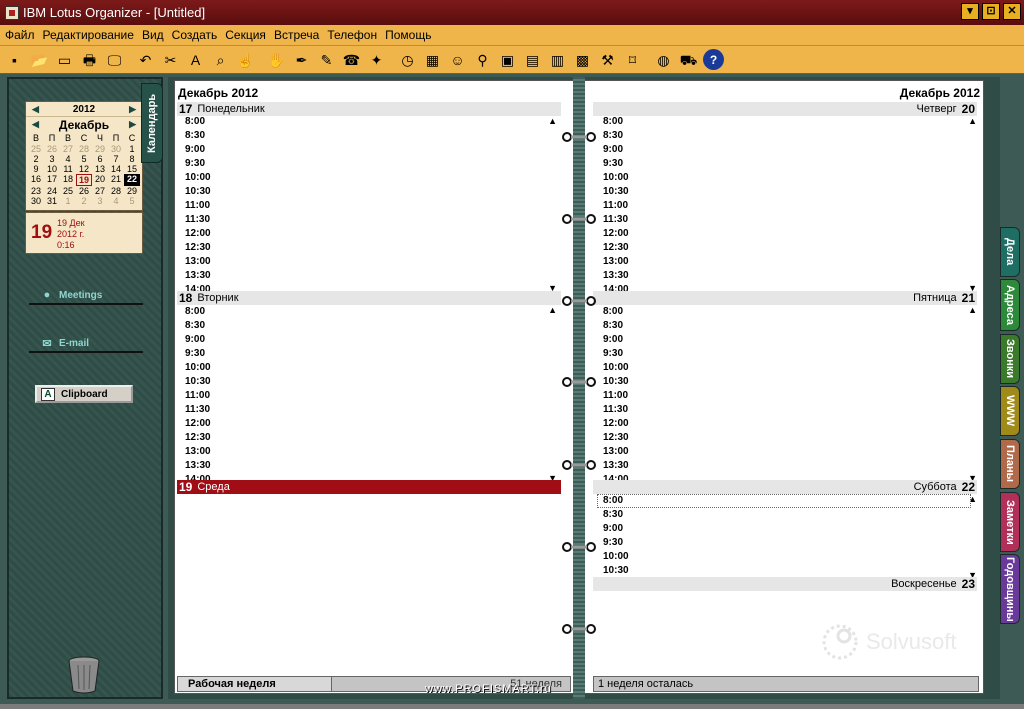 The image size is (1024, 709). I want to click on app-icon, so click(12, 12).